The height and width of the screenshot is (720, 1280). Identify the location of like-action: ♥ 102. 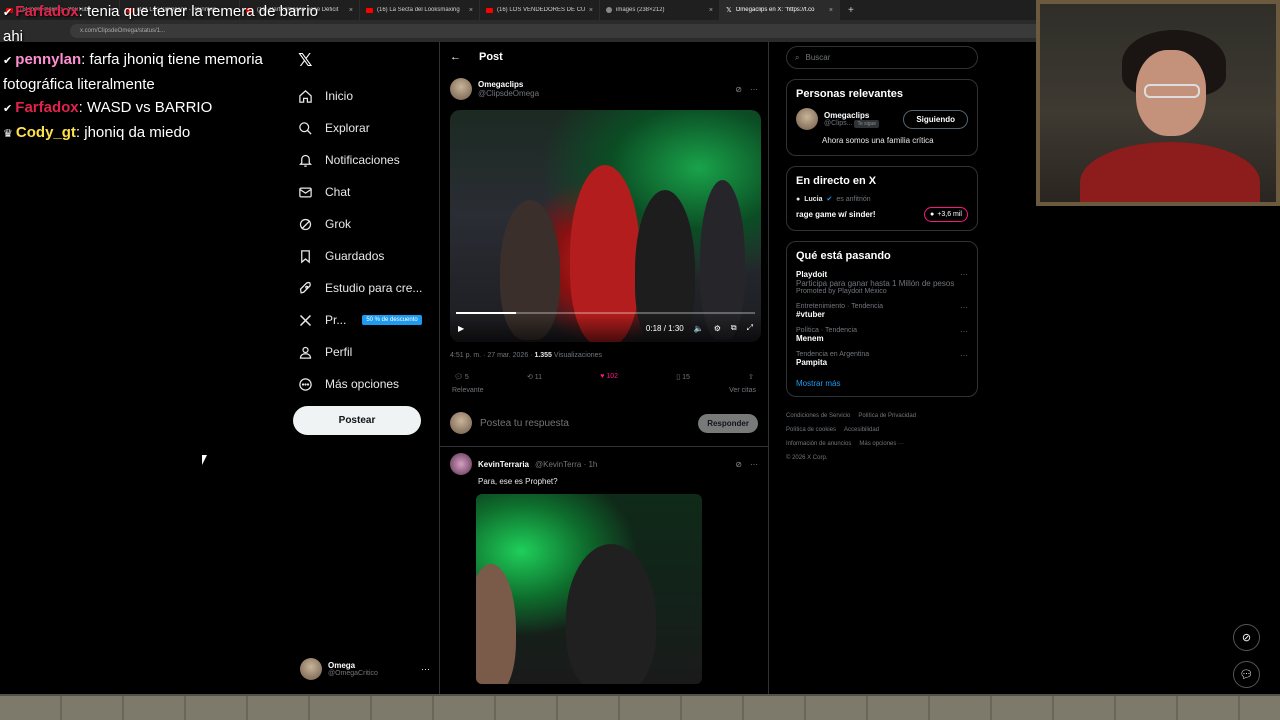
(609, 377).